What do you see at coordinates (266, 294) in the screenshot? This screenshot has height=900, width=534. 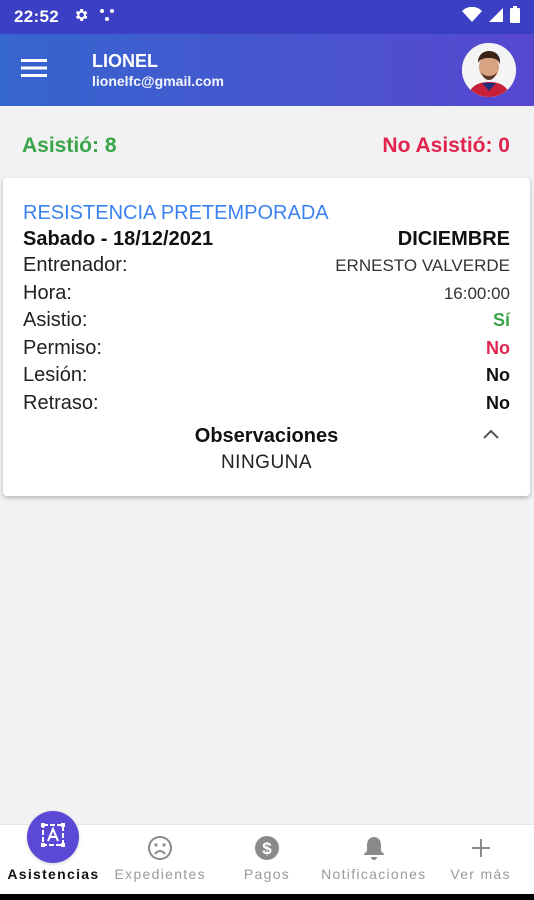 I see `field-row-time: Hora: 16:00:00` at bounding box center [266, 294].